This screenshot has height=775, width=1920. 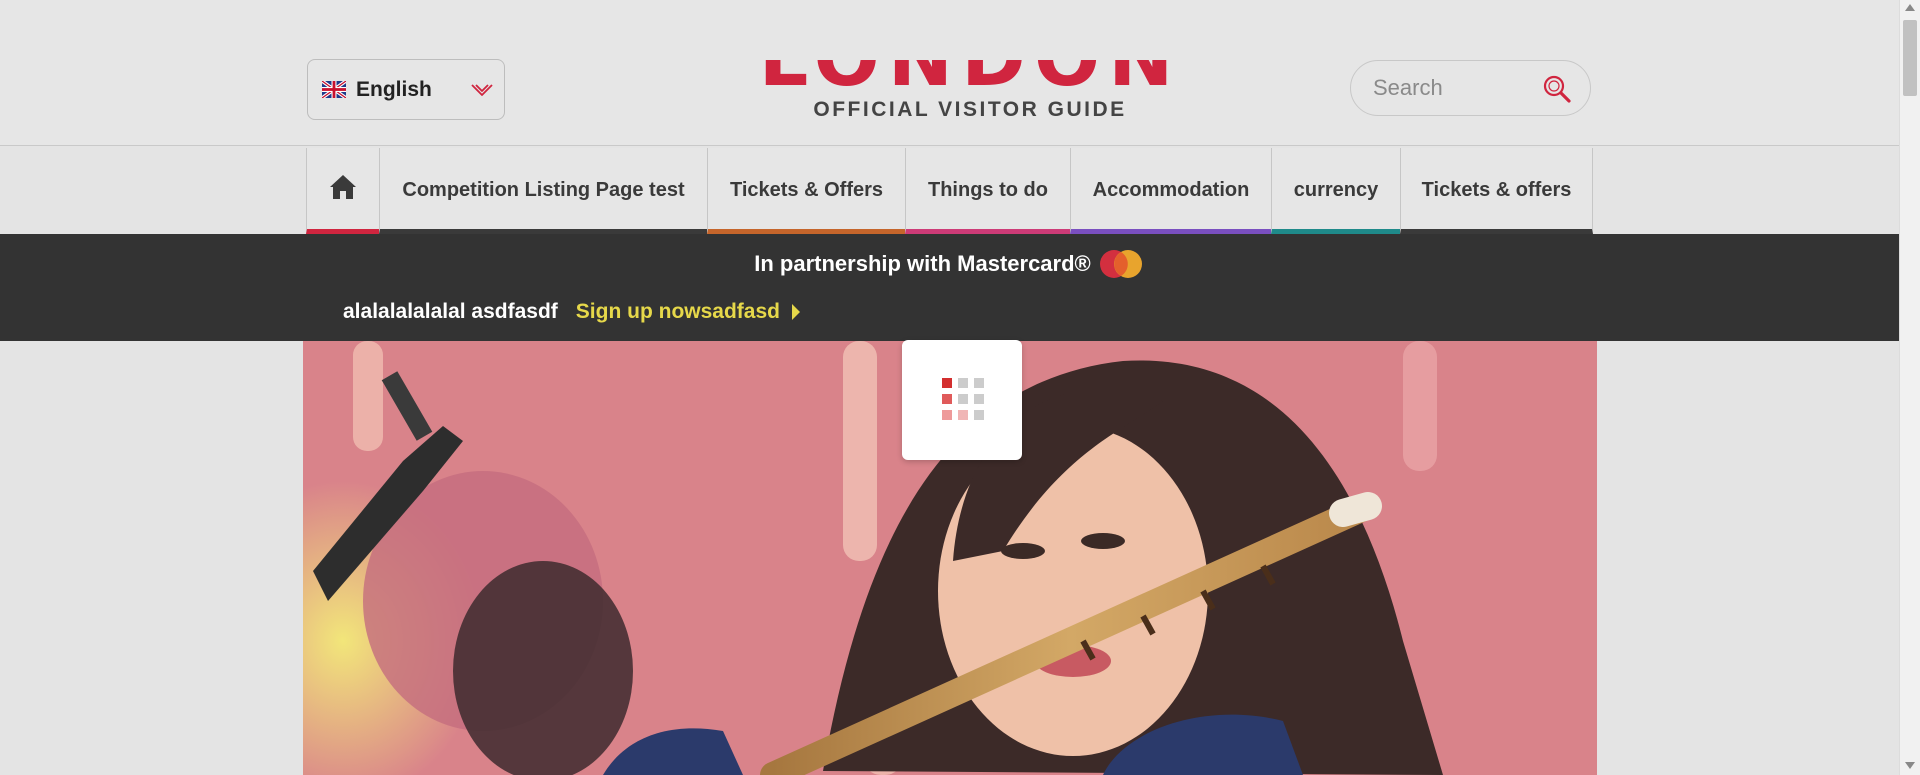 I want to click on home-icon, so click(x=343, y=186).